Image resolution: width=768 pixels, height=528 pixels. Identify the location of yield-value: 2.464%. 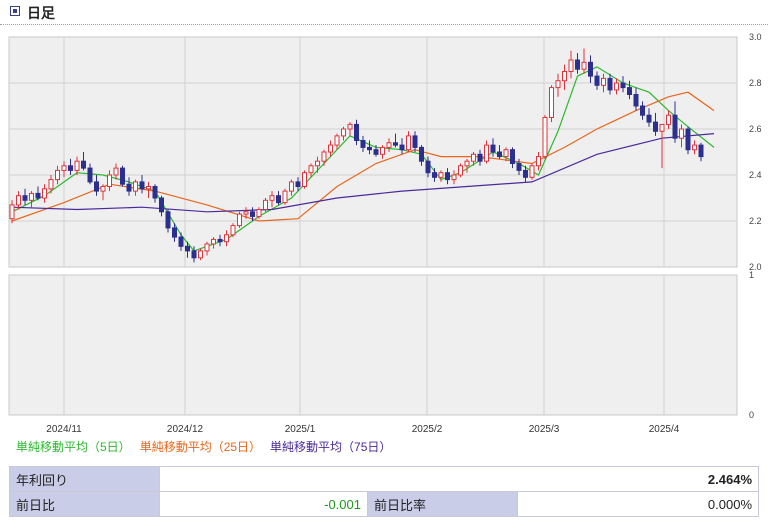
(459, 479).